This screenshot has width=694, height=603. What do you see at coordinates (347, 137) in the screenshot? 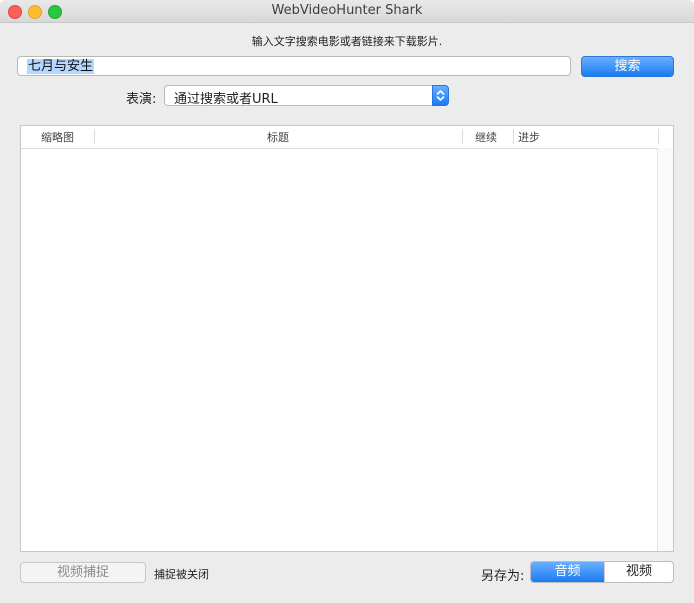
I see `table-header: 缩略图 标题 继续 进步` at bounding box center [347, 137].